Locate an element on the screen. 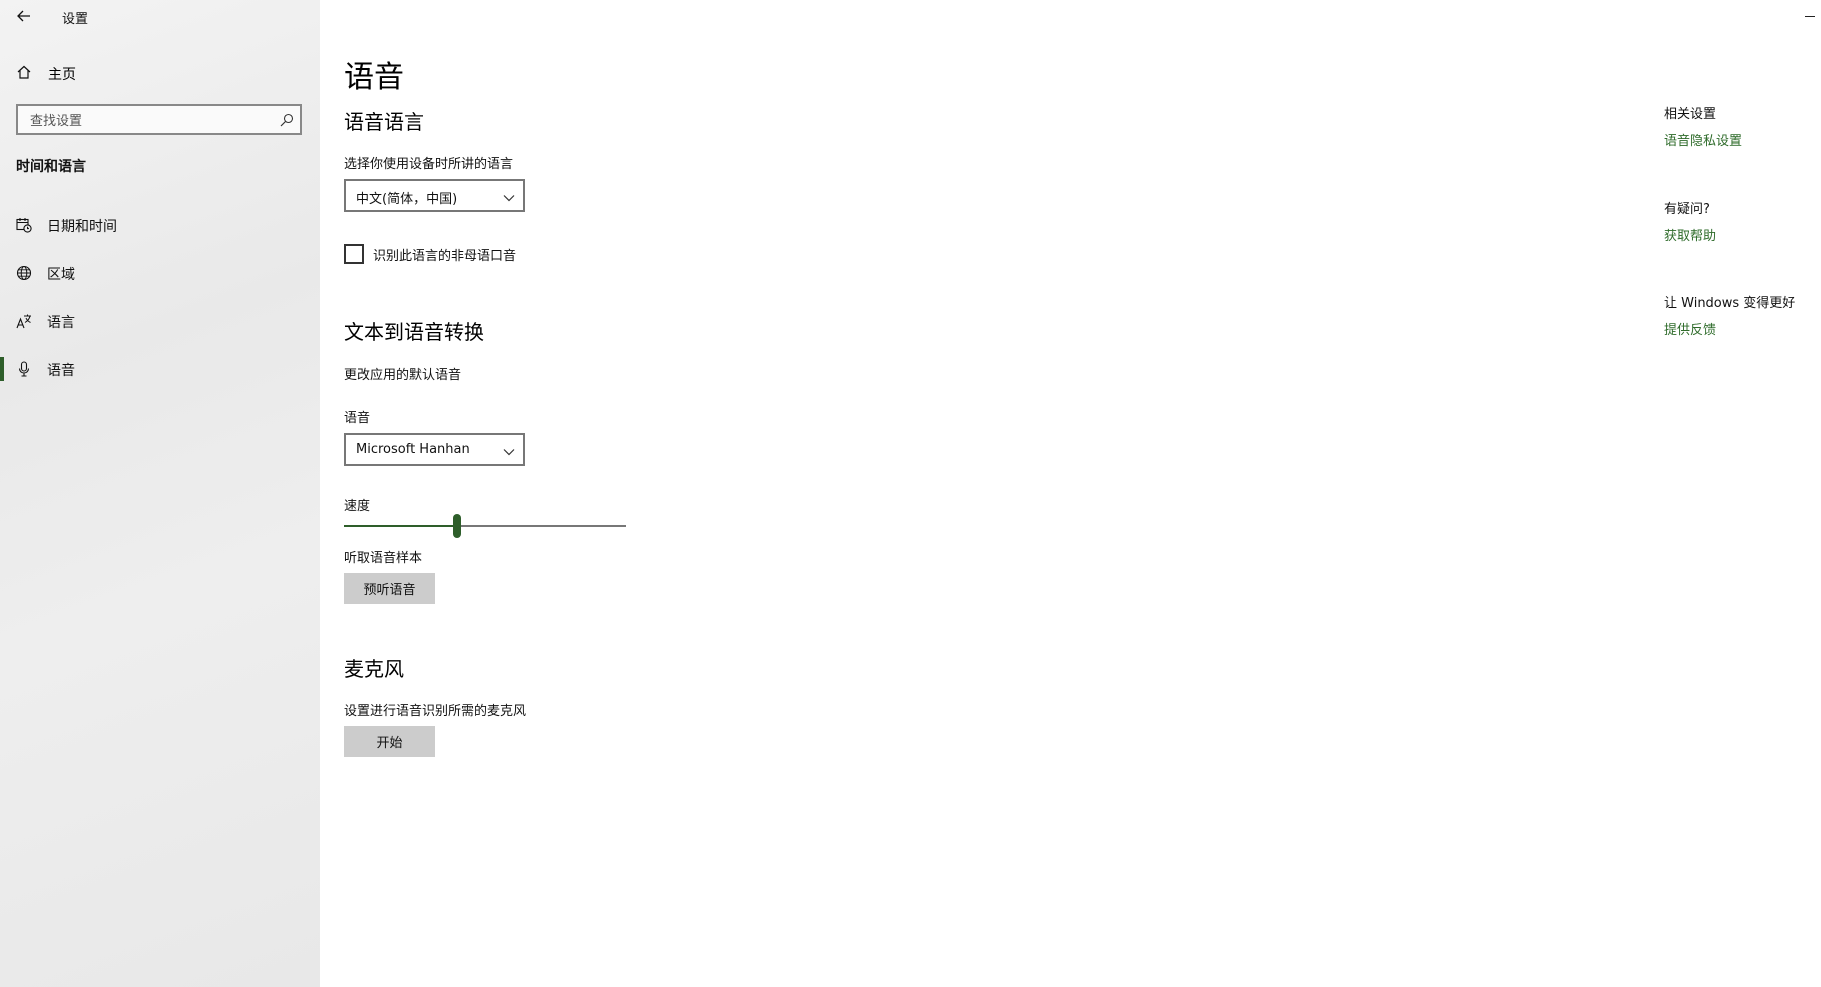  minimize-button is located at coordinates (1810, 14).